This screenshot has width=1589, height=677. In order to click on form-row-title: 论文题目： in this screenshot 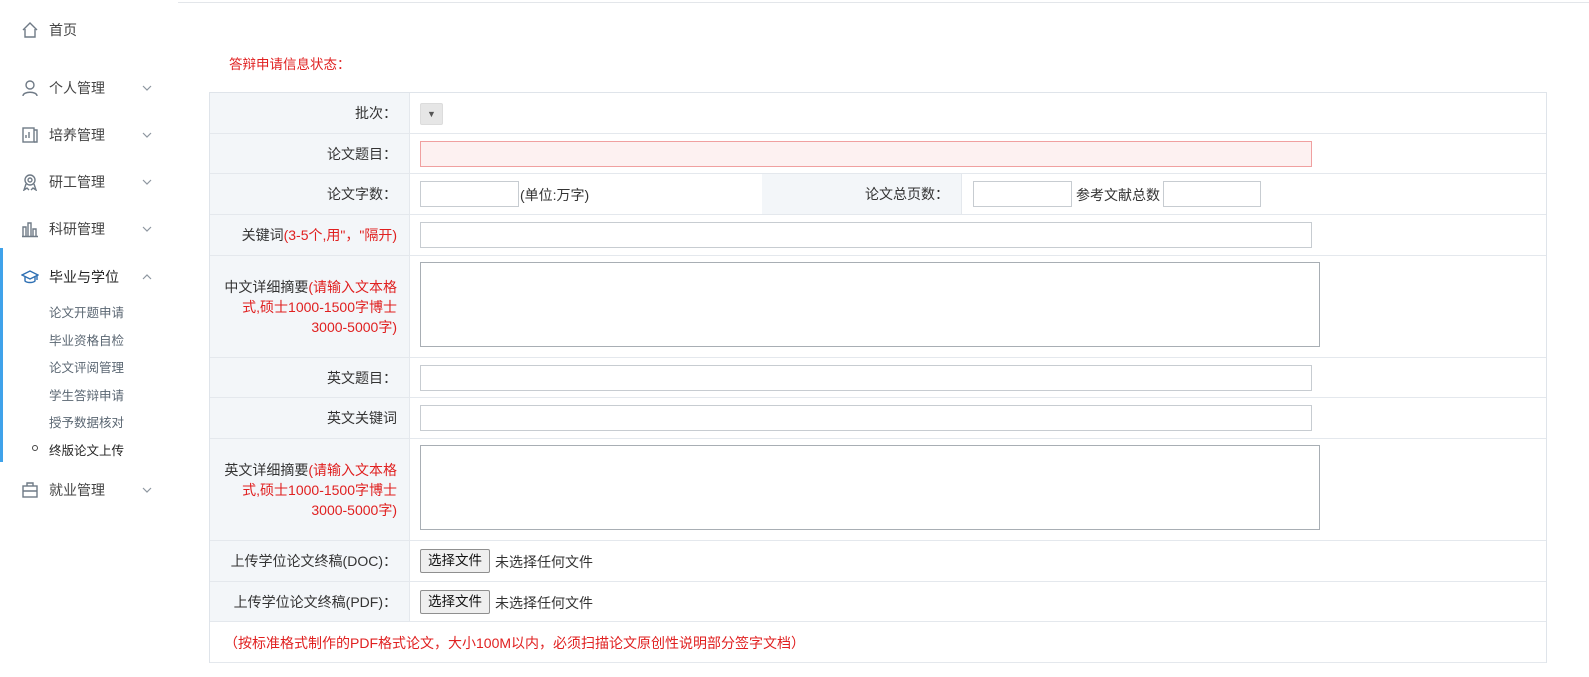, I will do `click(878, 154)`.